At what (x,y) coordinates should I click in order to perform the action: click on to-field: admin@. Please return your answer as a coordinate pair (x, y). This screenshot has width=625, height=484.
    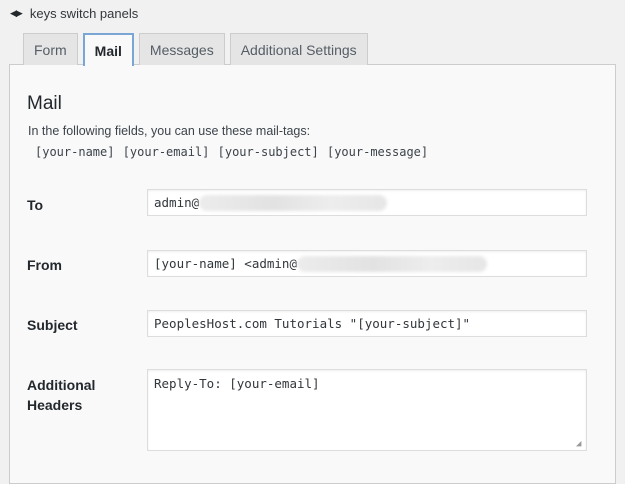
    Looking at the image, I should click on (367, 202).